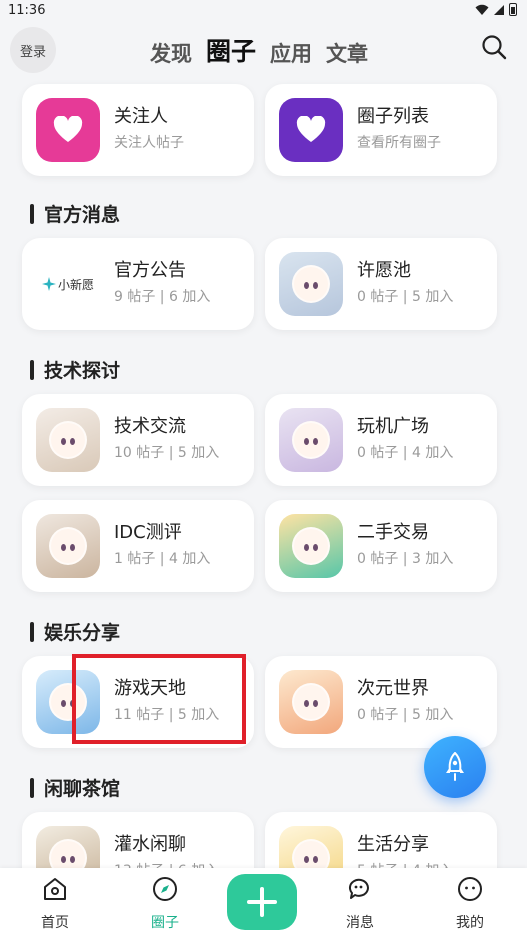 This screenshot has height=937, width=527. Describe the element at coordinates (55, 923) in the screenshot. I see `nav-label: 首页` at that location.